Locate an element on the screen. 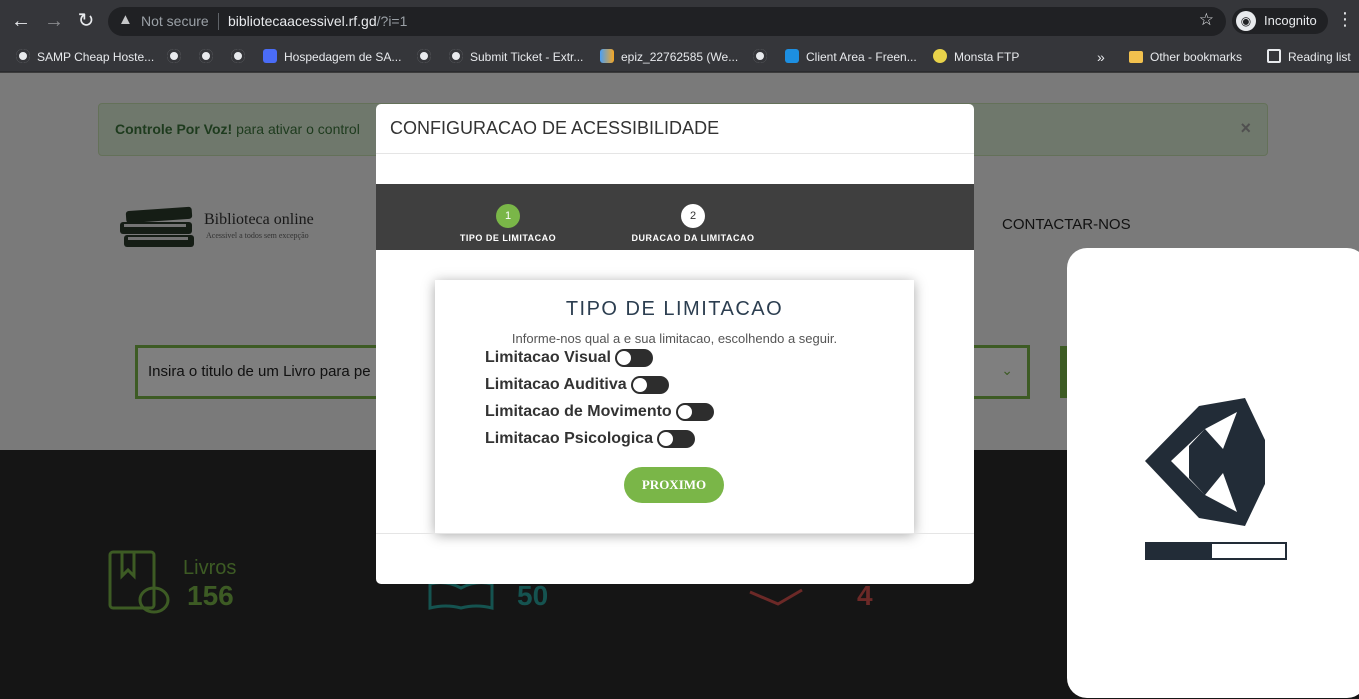 The height and width of the screenshot is (699, 1359). incognito-badge: ◉ Incognito is located at coordinates (1280, 21).